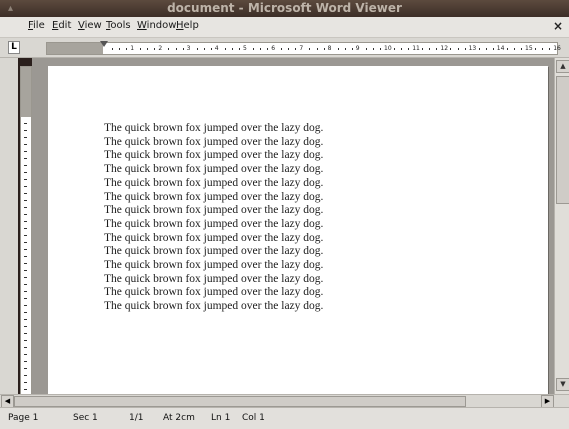  I want to click on status-page-count: 1/1, so click(136, 418).